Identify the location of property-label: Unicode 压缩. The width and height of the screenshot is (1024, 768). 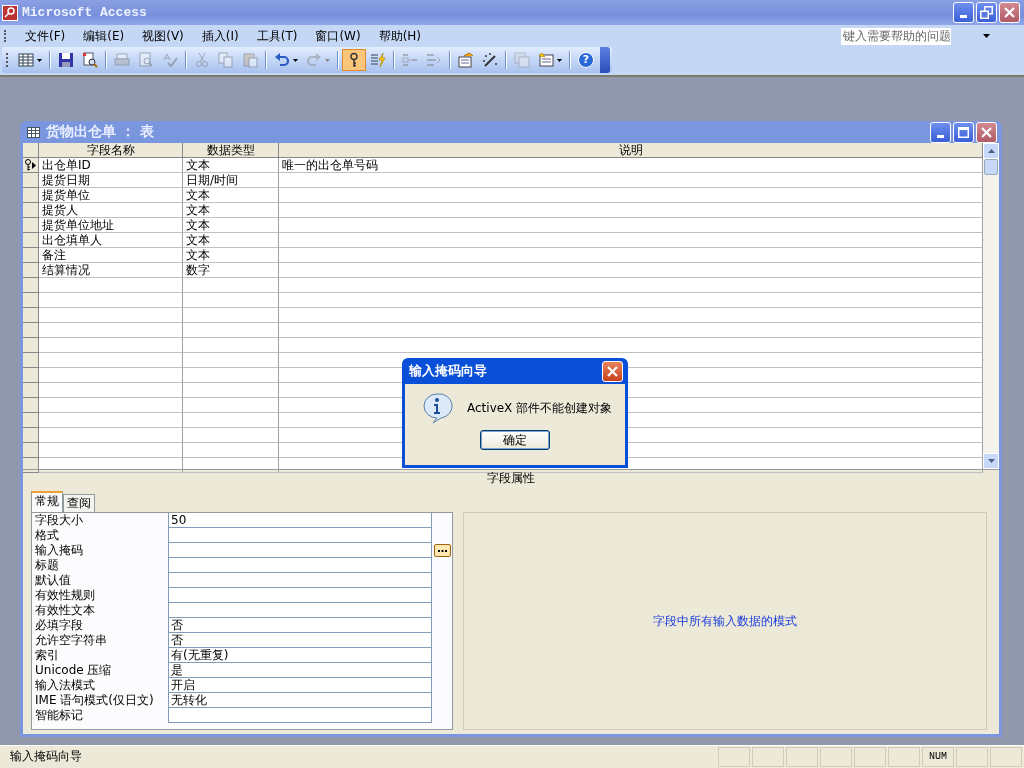
(73, 670).